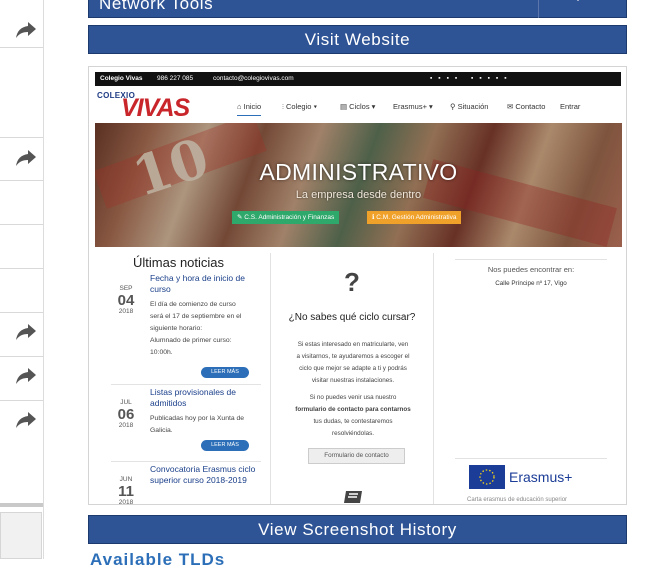  Describe the element at coordinates (300, 106) in the screenshot. I see `preview-nav-item: ⫶ Colegio ▾` at that location.